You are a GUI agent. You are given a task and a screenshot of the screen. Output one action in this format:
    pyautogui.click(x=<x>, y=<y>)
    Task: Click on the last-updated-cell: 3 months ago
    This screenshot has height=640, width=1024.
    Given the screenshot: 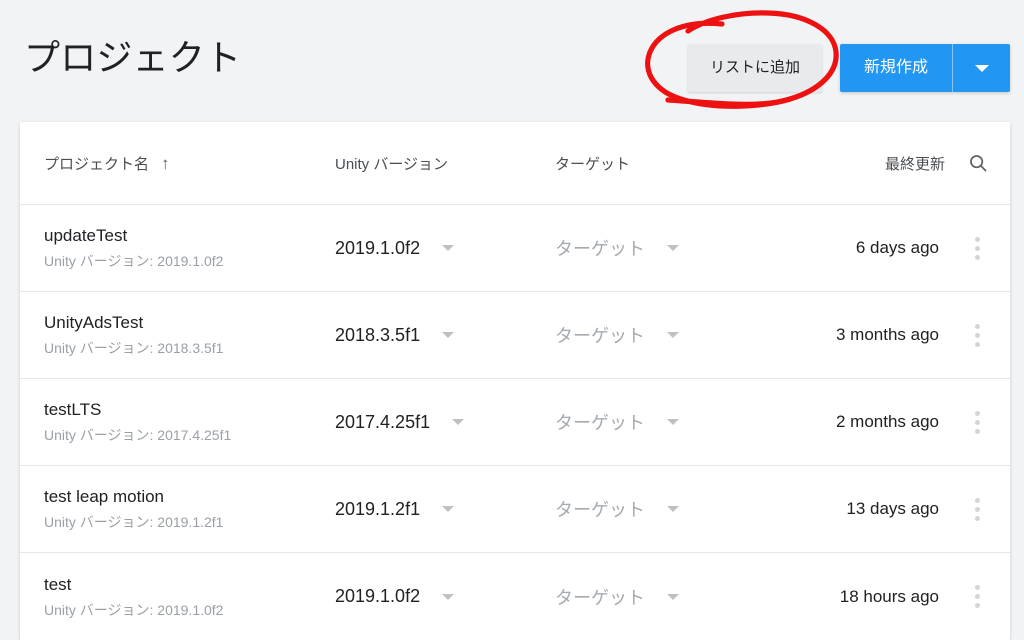 What is the action you would take?
    pyautogui.click(x=857, y=335)
    